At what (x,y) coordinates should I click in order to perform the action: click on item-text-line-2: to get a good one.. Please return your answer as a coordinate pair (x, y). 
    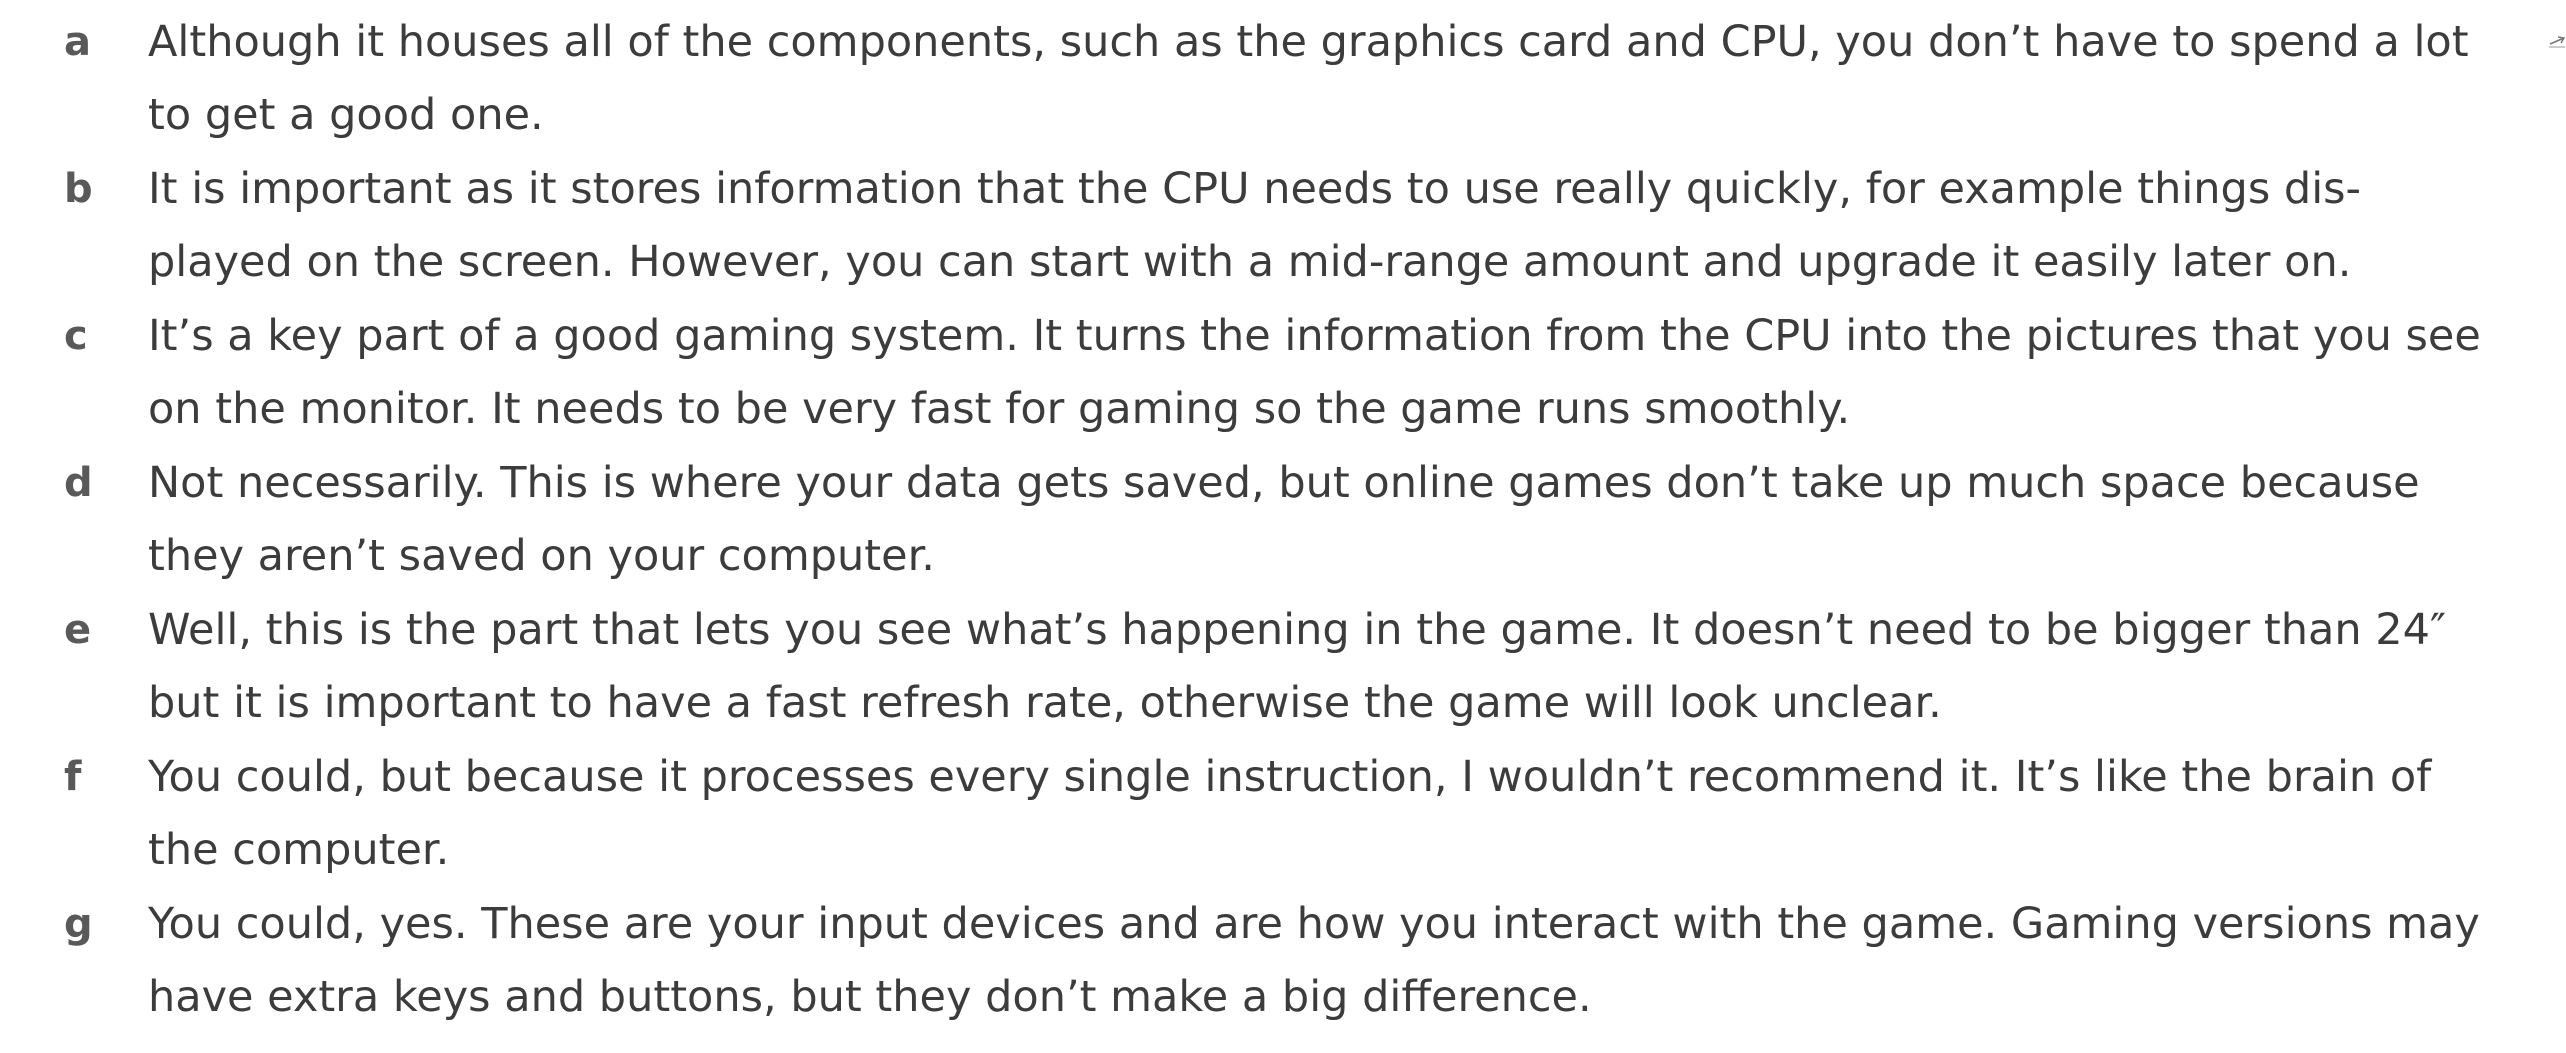
    Looking at the image, I should click on (346, 115).